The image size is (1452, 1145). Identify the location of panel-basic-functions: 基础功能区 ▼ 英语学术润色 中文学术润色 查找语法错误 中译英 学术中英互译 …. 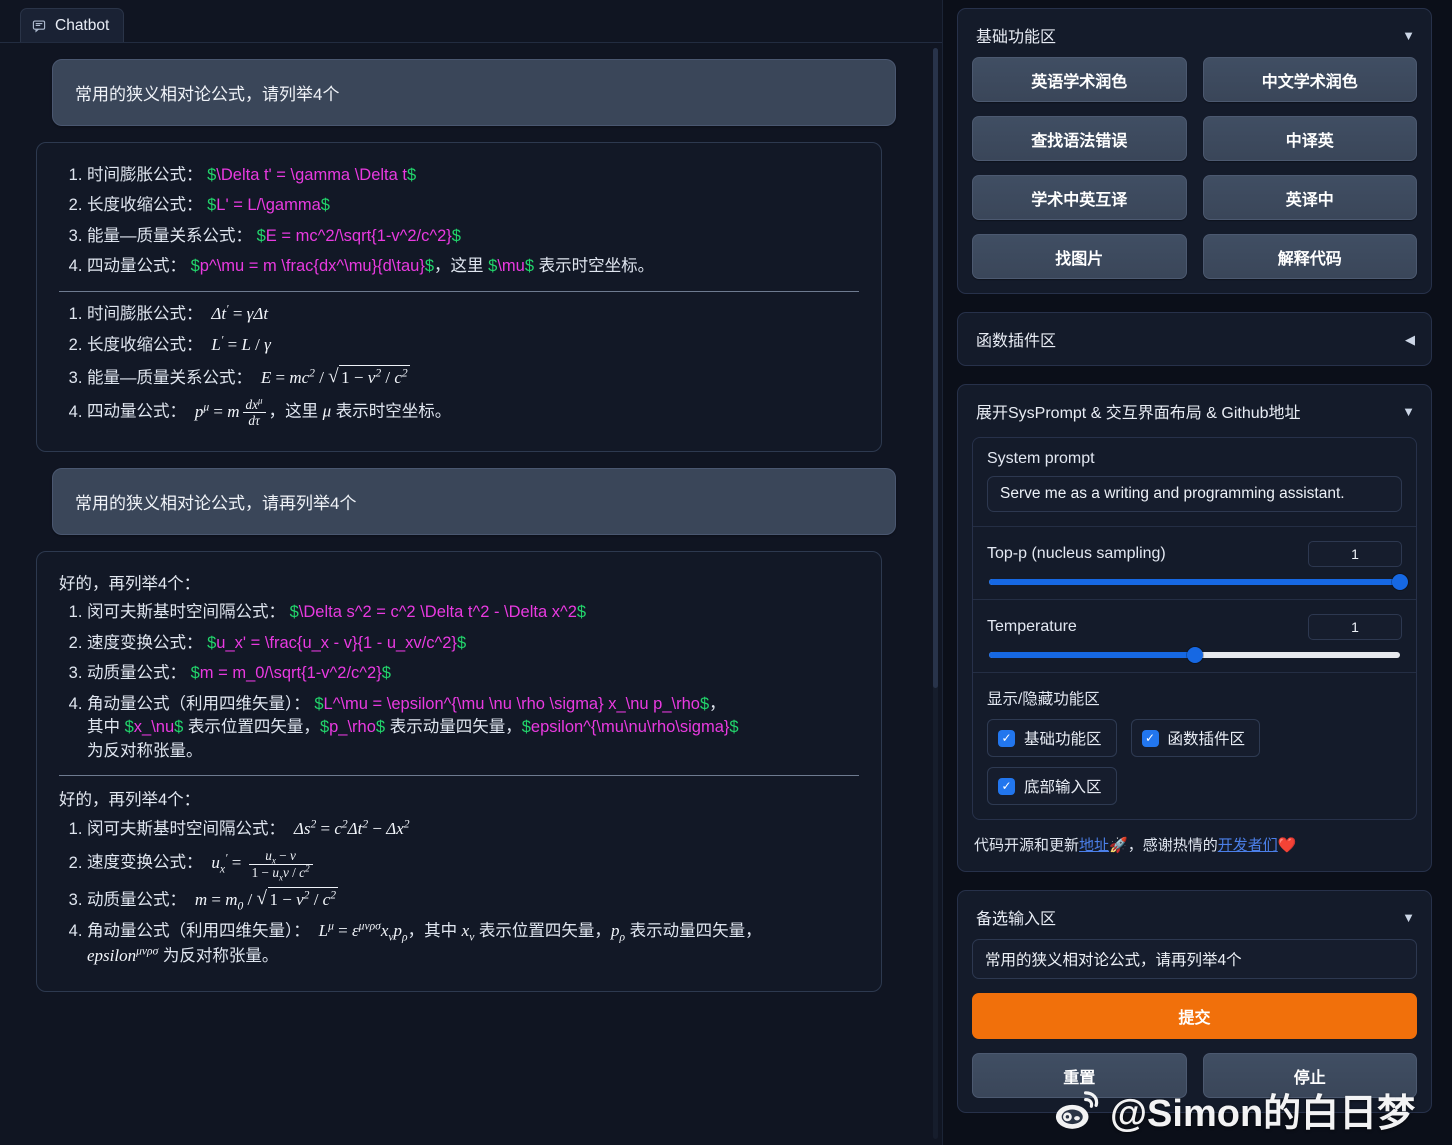
(1194, 151).